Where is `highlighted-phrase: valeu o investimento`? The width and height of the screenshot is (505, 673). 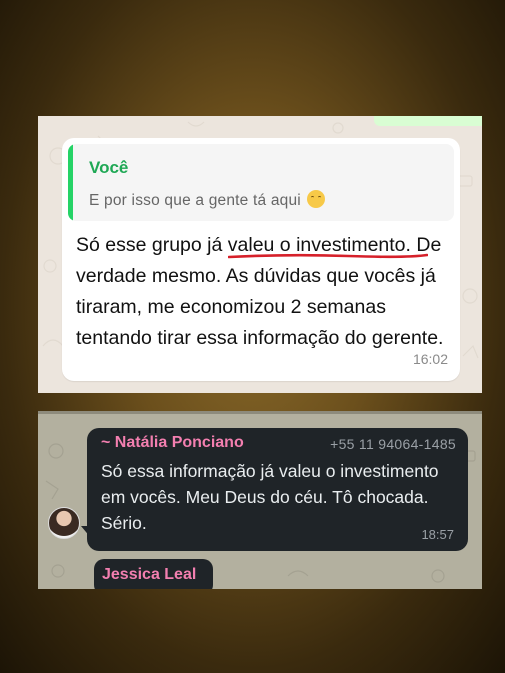 highlighted-phrase: valeu o investimento is located at coordinates (327, 246).